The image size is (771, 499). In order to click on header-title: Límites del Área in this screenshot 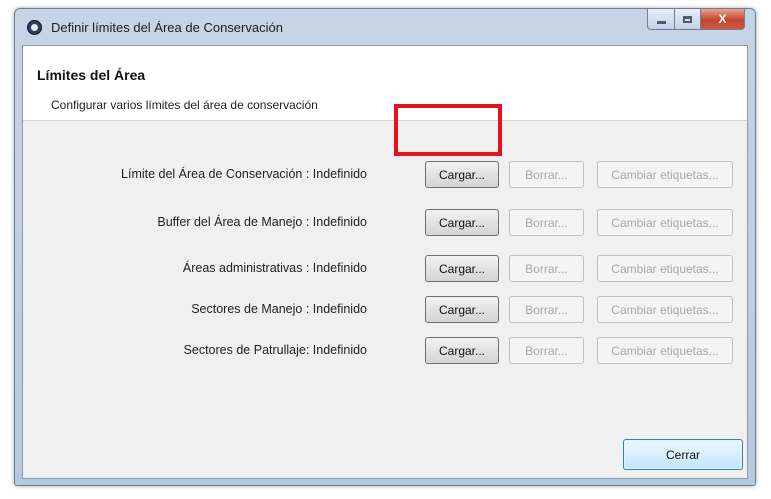, I will do `click(91, 75)`.